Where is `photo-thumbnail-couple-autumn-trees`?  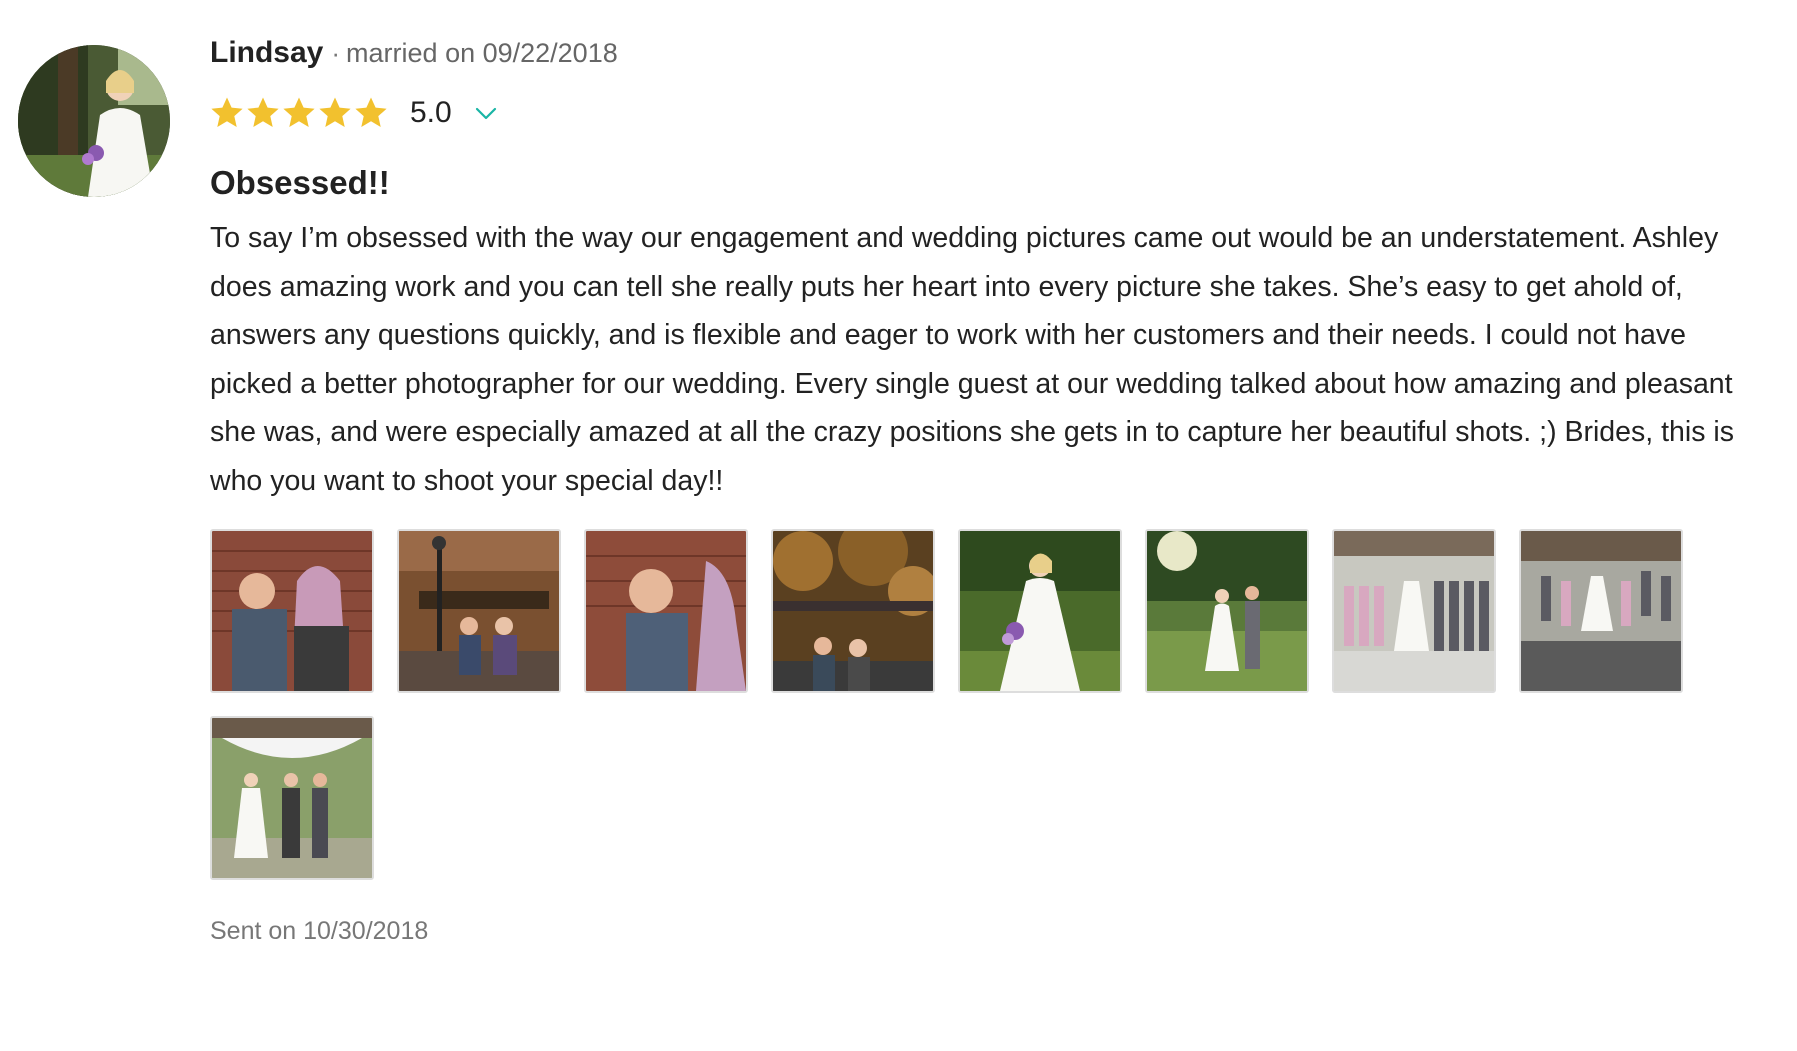
photo-thumbnail-couple-autumn-trees is located at coordinates (853, 611).